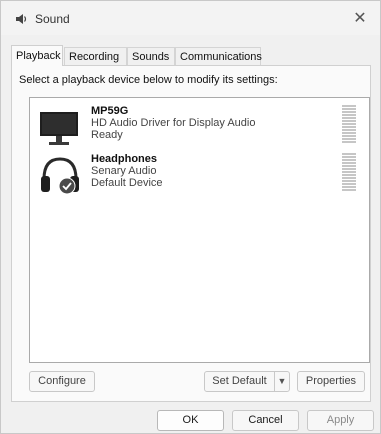 The height and width of the screenshot is (434, 381). I want to click on apply-button: Apply, so click(340, 420).